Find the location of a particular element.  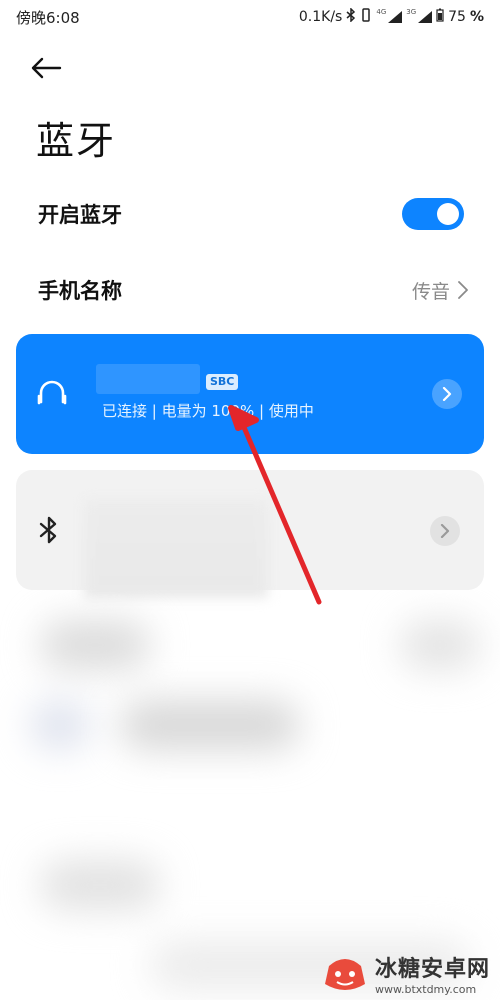

back-button is located at coordinates (52, 68).